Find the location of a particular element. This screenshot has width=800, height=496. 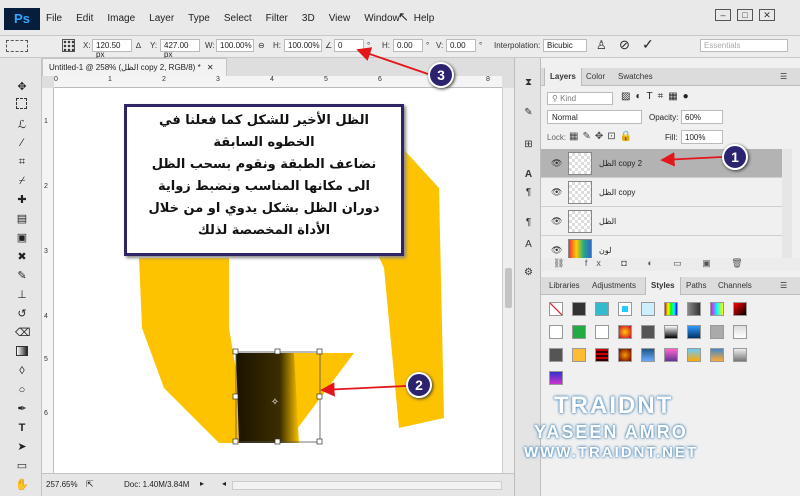

step-marker-2: 2 is located at coordinates (419, 385).